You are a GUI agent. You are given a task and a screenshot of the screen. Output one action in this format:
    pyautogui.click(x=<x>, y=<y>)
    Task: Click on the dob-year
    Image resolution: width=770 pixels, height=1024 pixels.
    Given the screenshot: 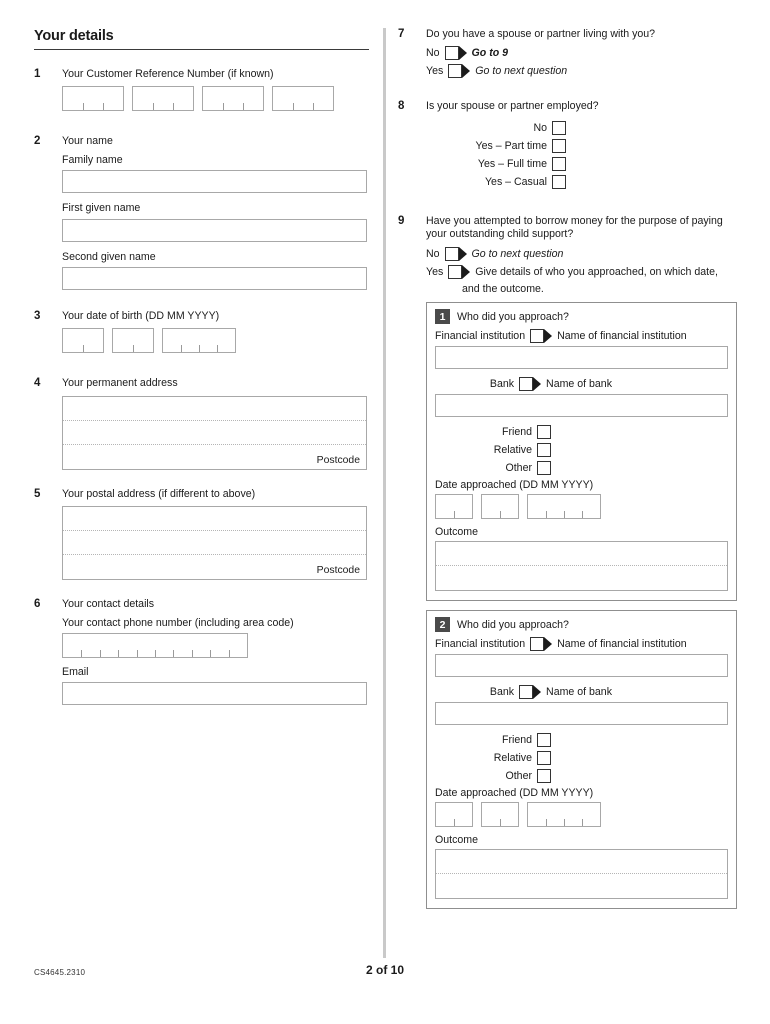 What is the action you would take?
    pyautogui.click(x=199, y=341)
    